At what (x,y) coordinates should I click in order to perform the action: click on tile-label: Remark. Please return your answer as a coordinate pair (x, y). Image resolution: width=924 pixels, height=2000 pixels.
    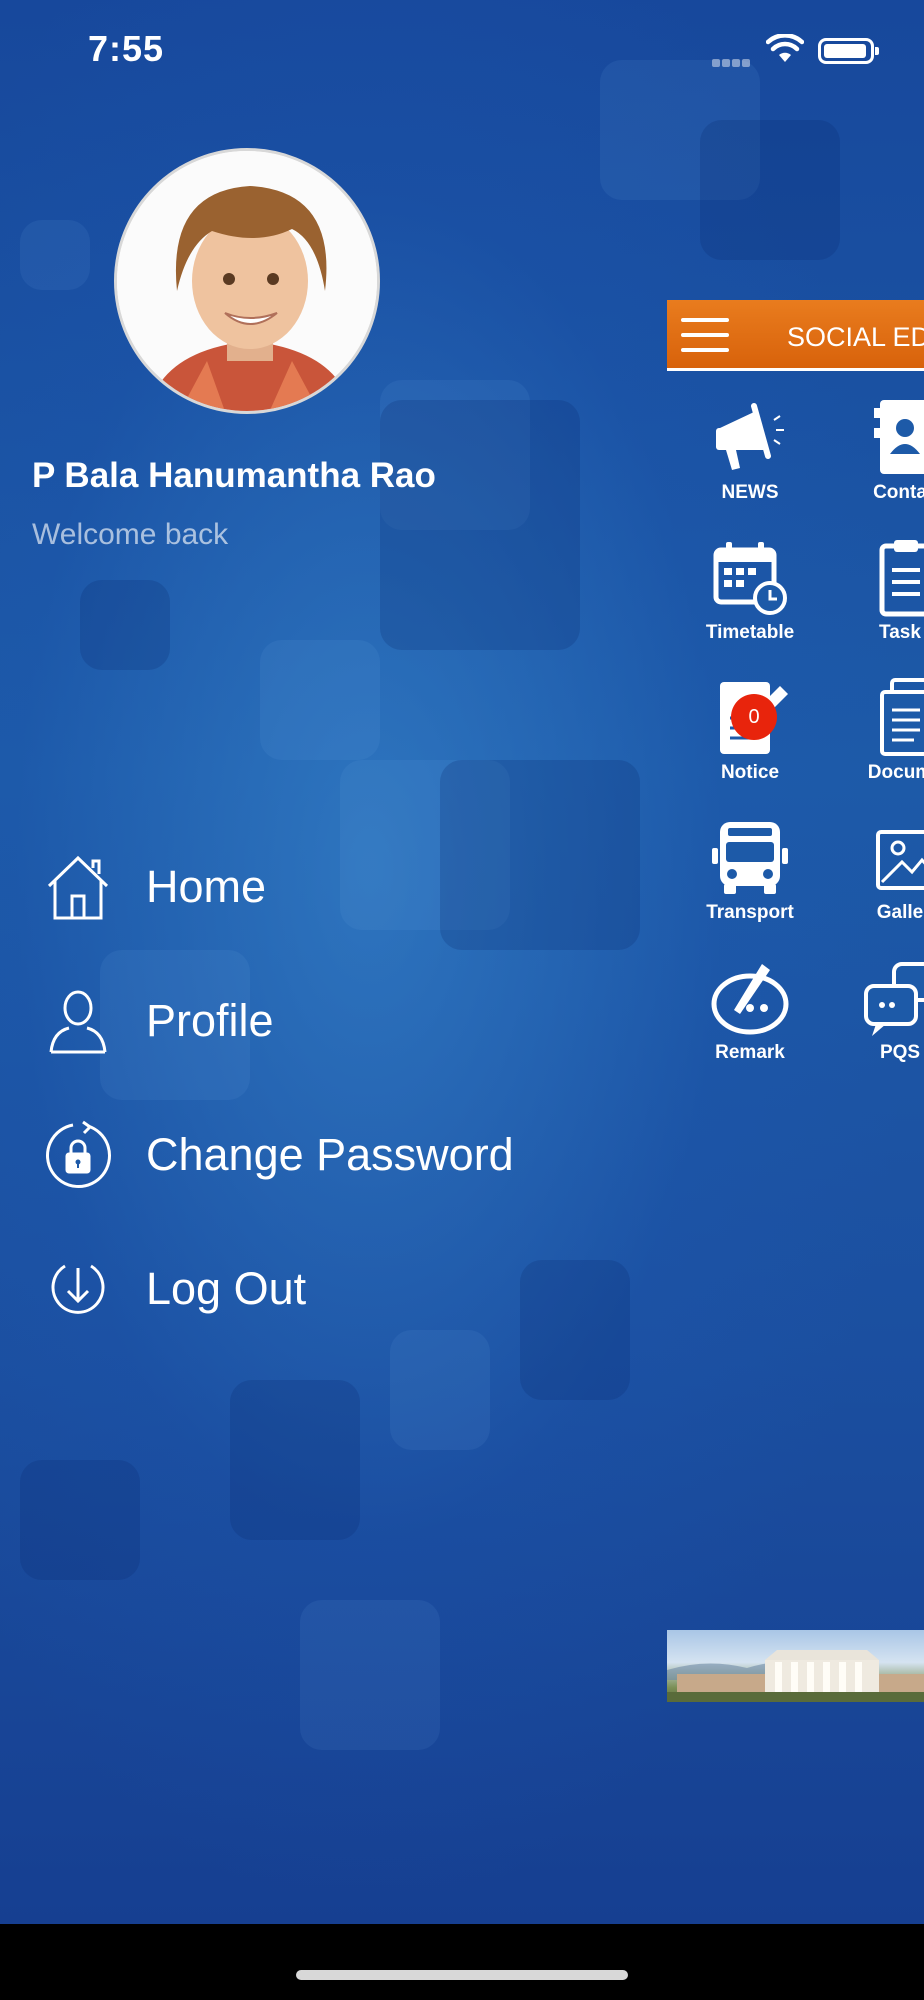
    Looking at the image, I should click on (750, 1052).